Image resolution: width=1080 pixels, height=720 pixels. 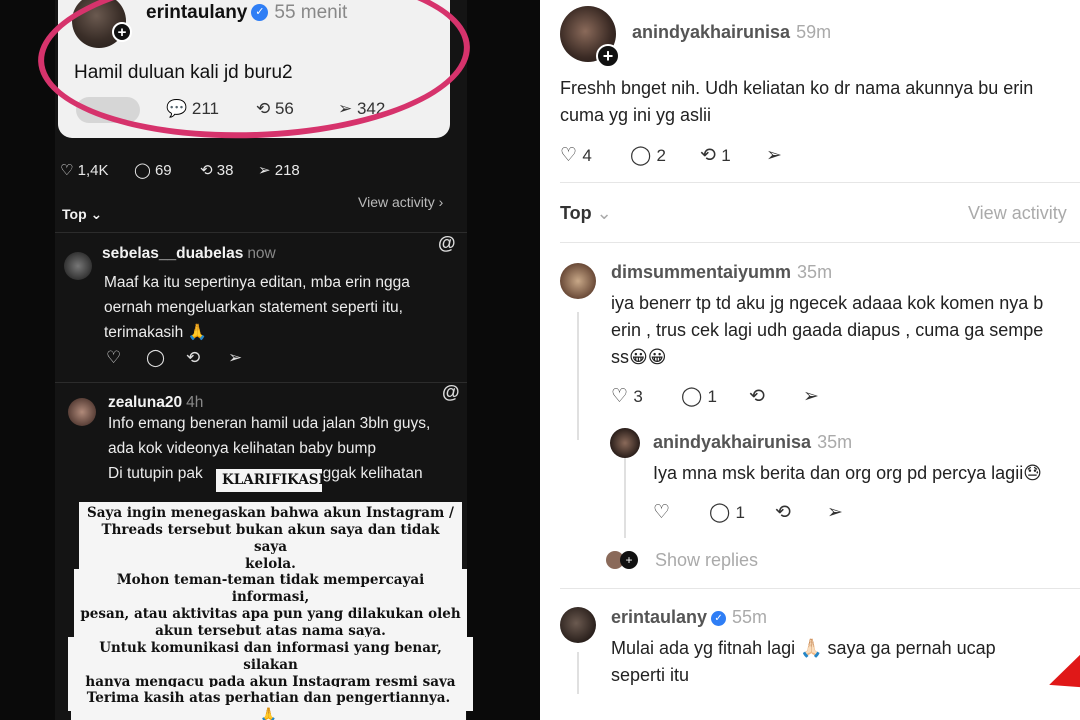 What do you see at coordinates (752, 442) in the screenshot?
I see `reply-author: anindyakhairunisa 35m` at bounding box center [752, 442].